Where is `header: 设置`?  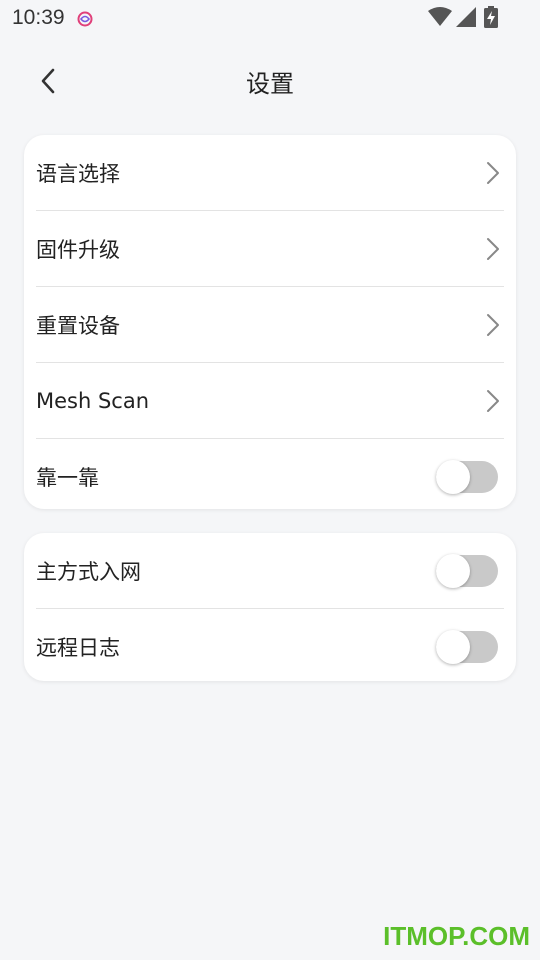 header: 设置 is located at coordinates (270, 81).